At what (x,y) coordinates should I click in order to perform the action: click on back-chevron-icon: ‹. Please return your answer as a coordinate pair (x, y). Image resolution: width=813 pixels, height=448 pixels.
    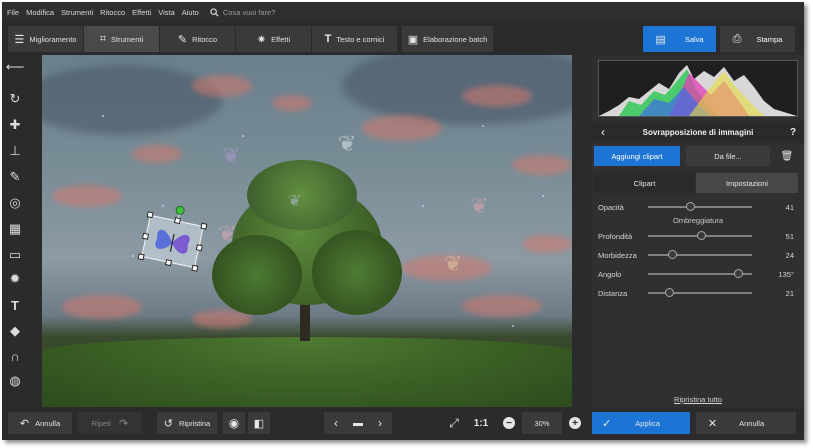
    Looking at the image, I should click on (603, 132).